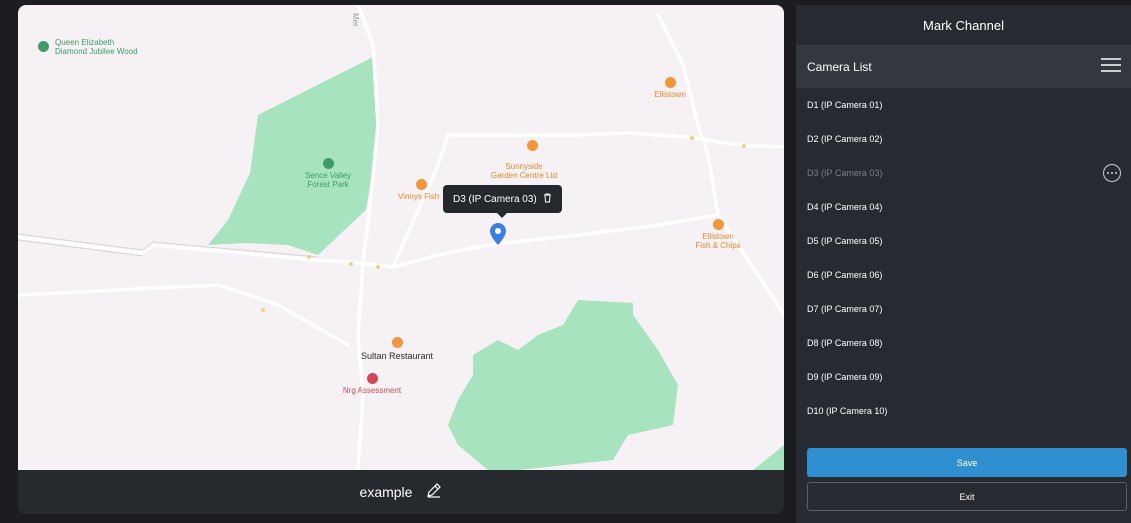 The height and width of the screenshot is (523, 1131). What do you see at coordinates (963, 139) in the screenshot?
I see `camera-item: D2 (IP Camera 02)` at bounding box center [963, 139].